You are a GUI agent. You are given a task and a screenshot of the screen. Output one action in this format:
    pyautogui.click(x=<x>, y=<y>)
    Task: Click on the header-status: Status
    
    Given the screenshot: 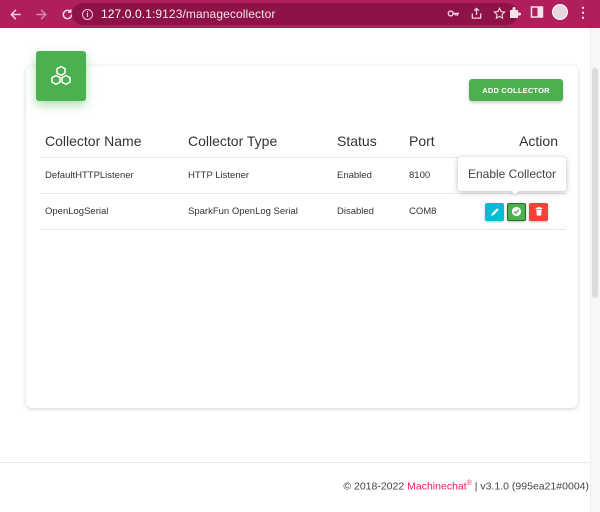 What is the action you would take?
    pyautogui.click(x=357, y=140)
    